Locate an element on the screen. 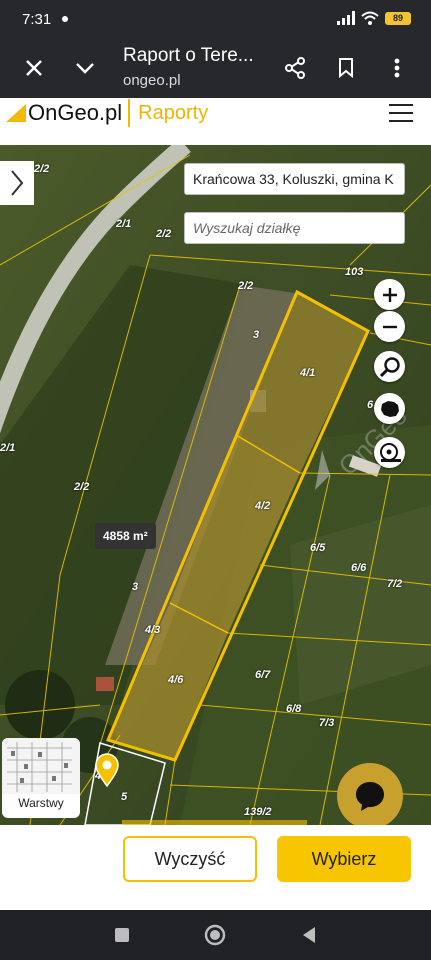 The height and width of the screenshot is (960, 431). bookmark-button is located at coordinates (346, 68).